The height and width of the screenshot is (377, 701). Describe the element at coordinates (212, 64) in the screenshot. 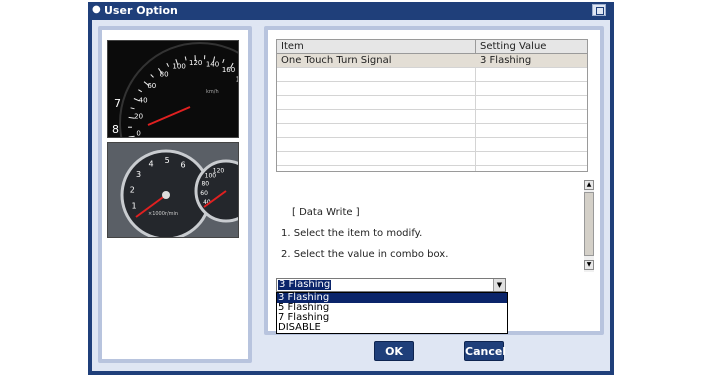

I see `speedometer-tick-label: 140` at that location.